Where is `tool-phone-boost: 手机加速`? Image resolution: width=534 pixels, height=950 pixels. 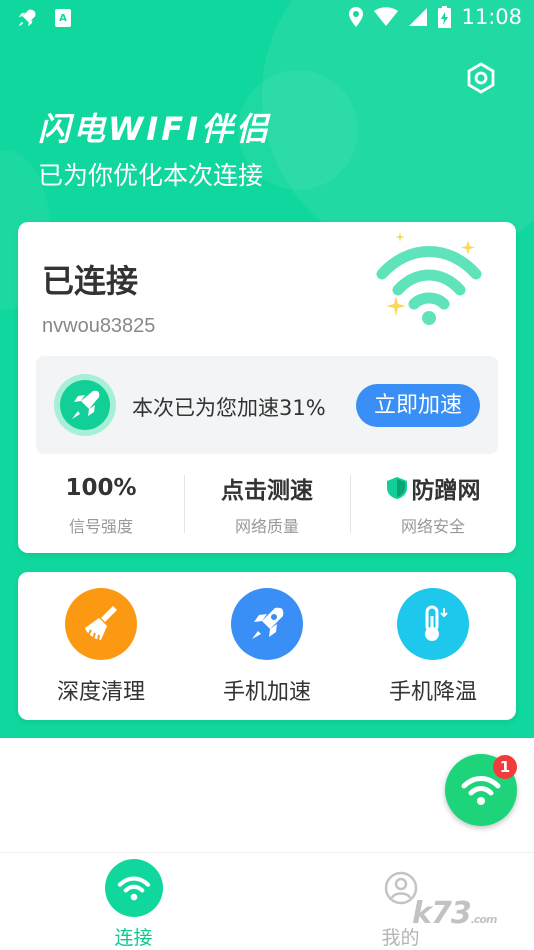 tool-phone-boost: 手机加速 is located at coordinates (267, 646).